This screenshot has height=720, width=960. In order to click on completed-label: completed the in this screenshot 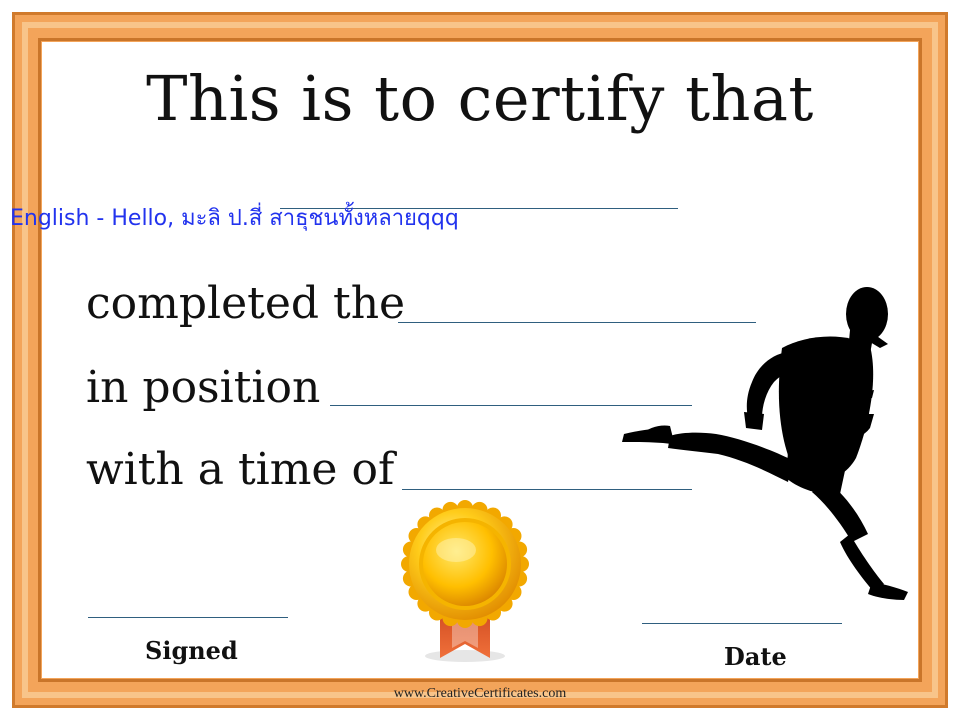, I will do `click(246, 303)`.